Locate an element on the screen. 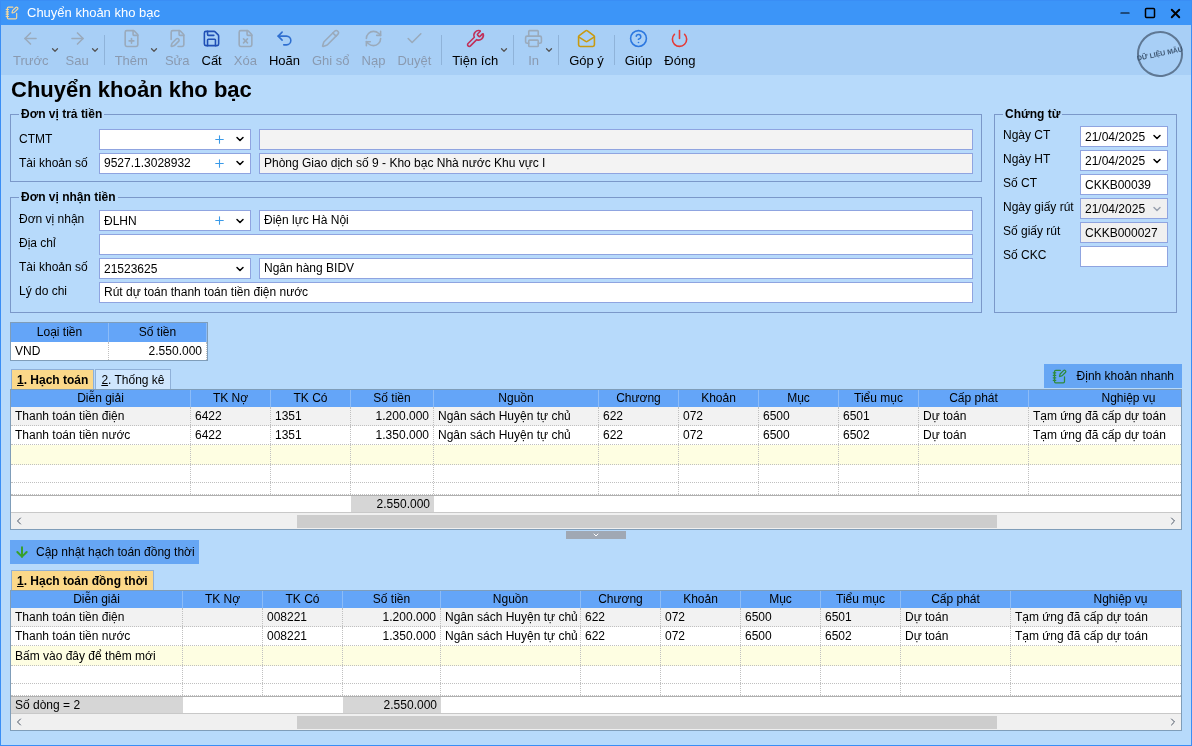  field-label: Số giấy rút is located at coordinates (1032, 231).